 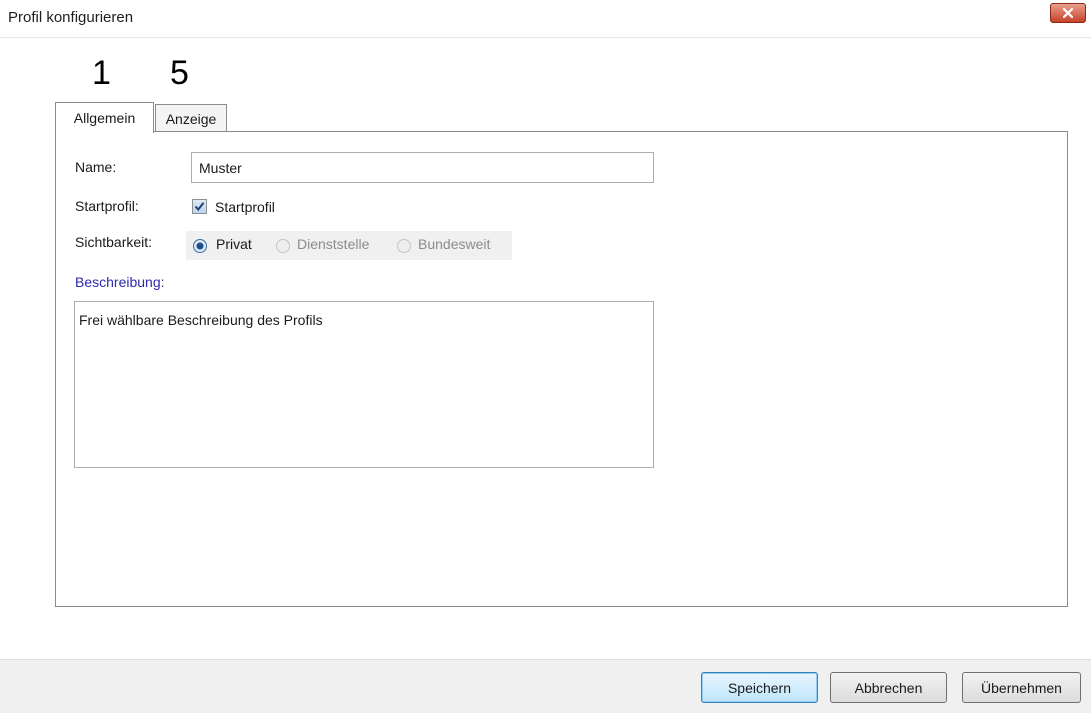 I want to click on apply-button: Übernehmen, so click(x=1021, y=687).